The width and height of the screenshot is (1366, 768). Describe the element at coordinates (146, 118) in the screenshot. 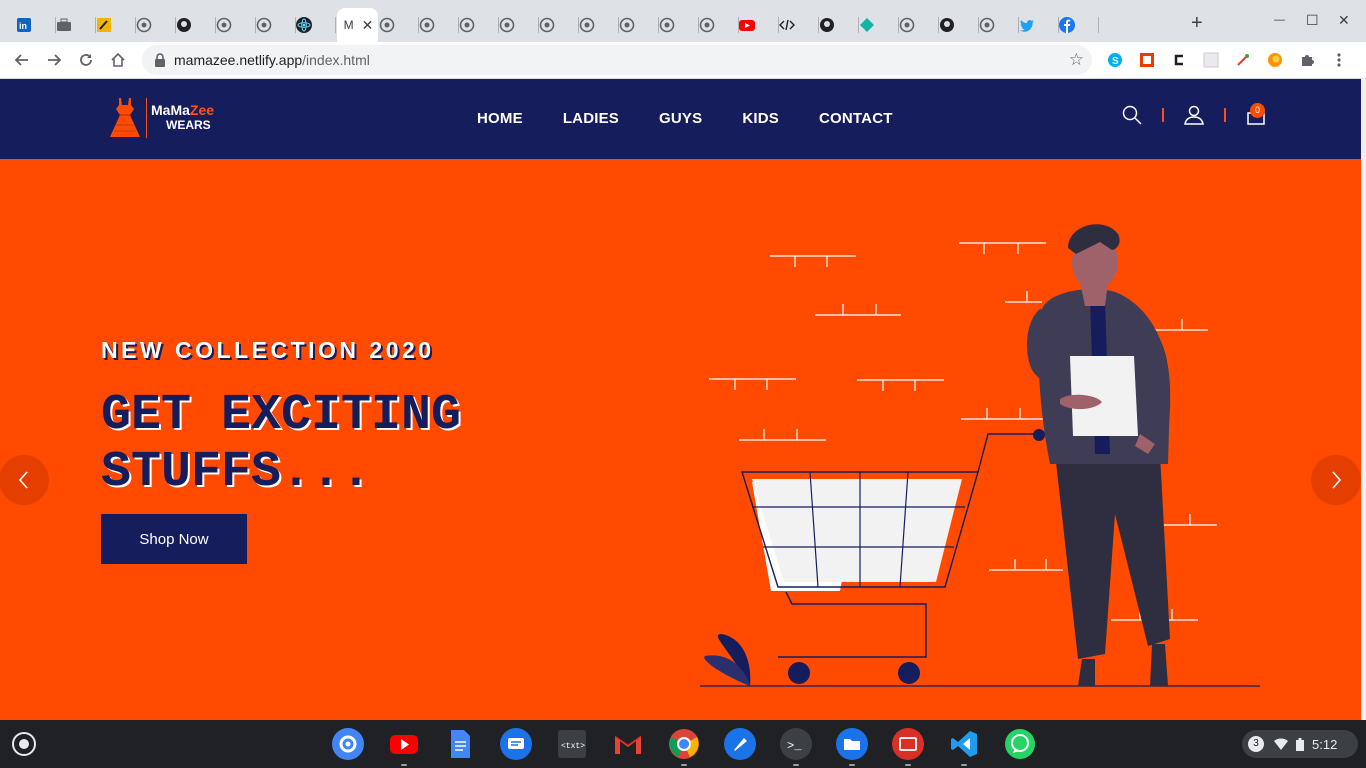

I see `logo-divider` at that location.